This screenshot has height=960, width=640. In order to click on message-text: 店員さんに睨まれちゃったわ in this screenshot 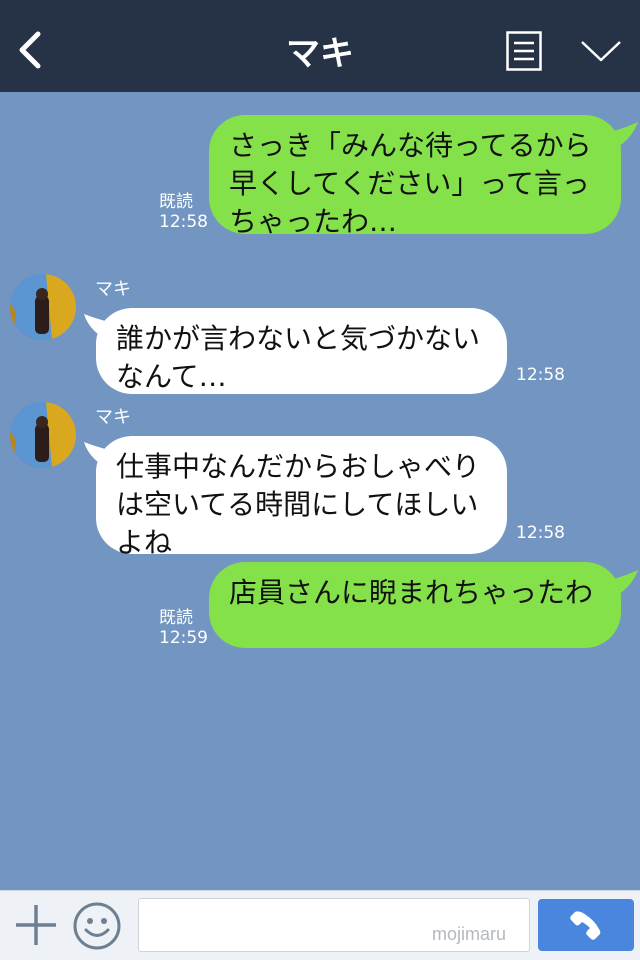, I will do `click(411, 592)`.